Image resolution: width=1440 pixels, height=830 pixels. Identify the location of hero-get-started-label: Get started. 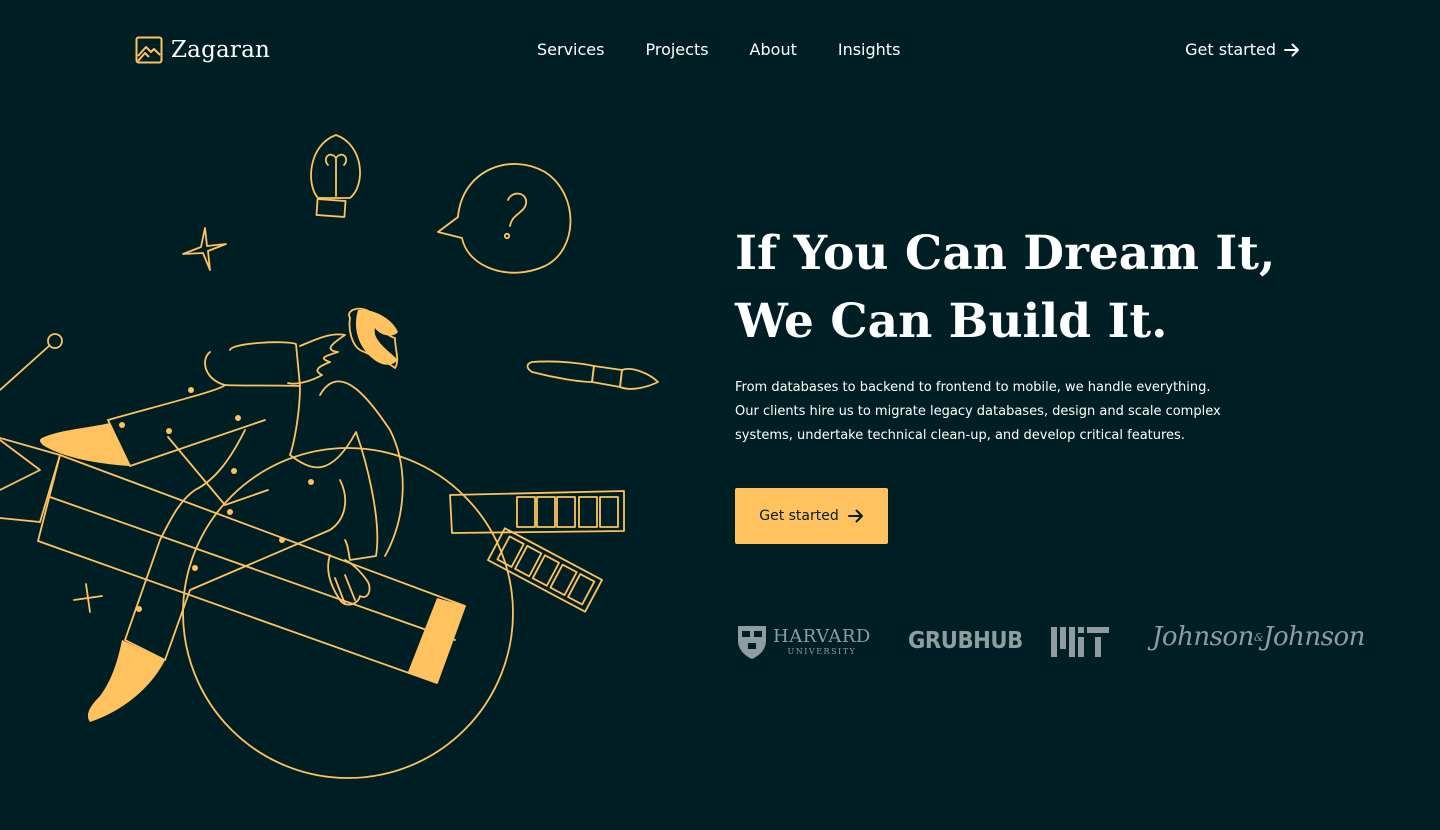
(799, 516).